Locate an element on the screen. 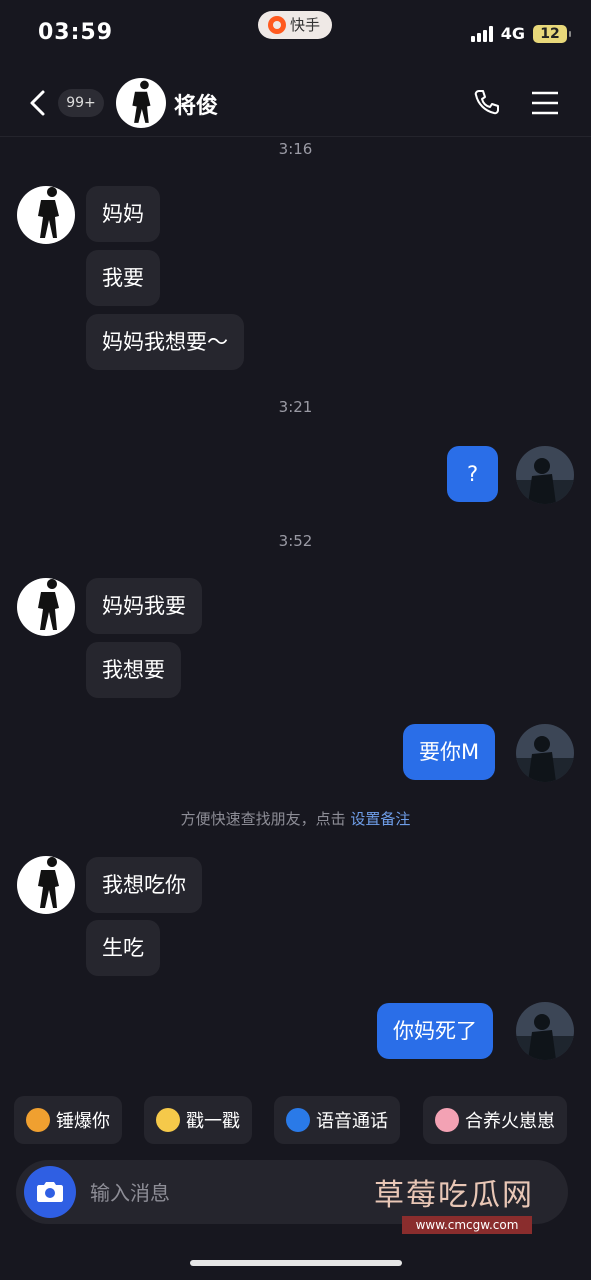 The height and width of the screenshot is (1280, 591). quick-action-label: 锤爆你 is located at coordinates (83, 1121).